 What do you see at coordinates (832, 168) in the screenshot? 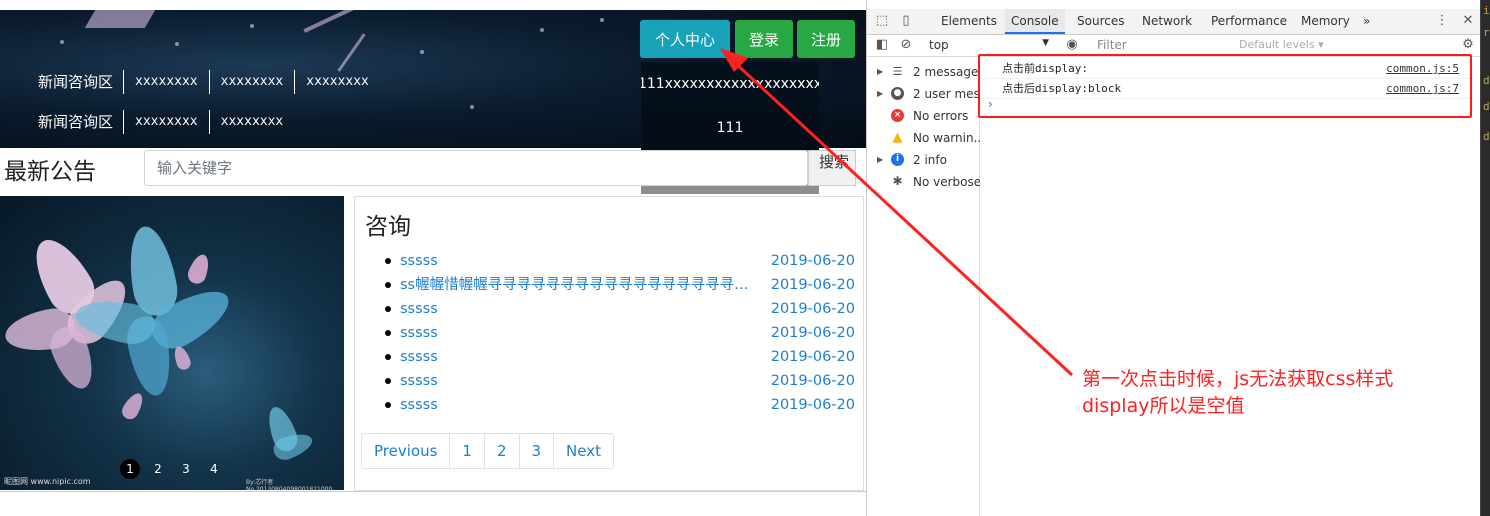
I see `search-button: 搜索` at bounding box center [832, 168].